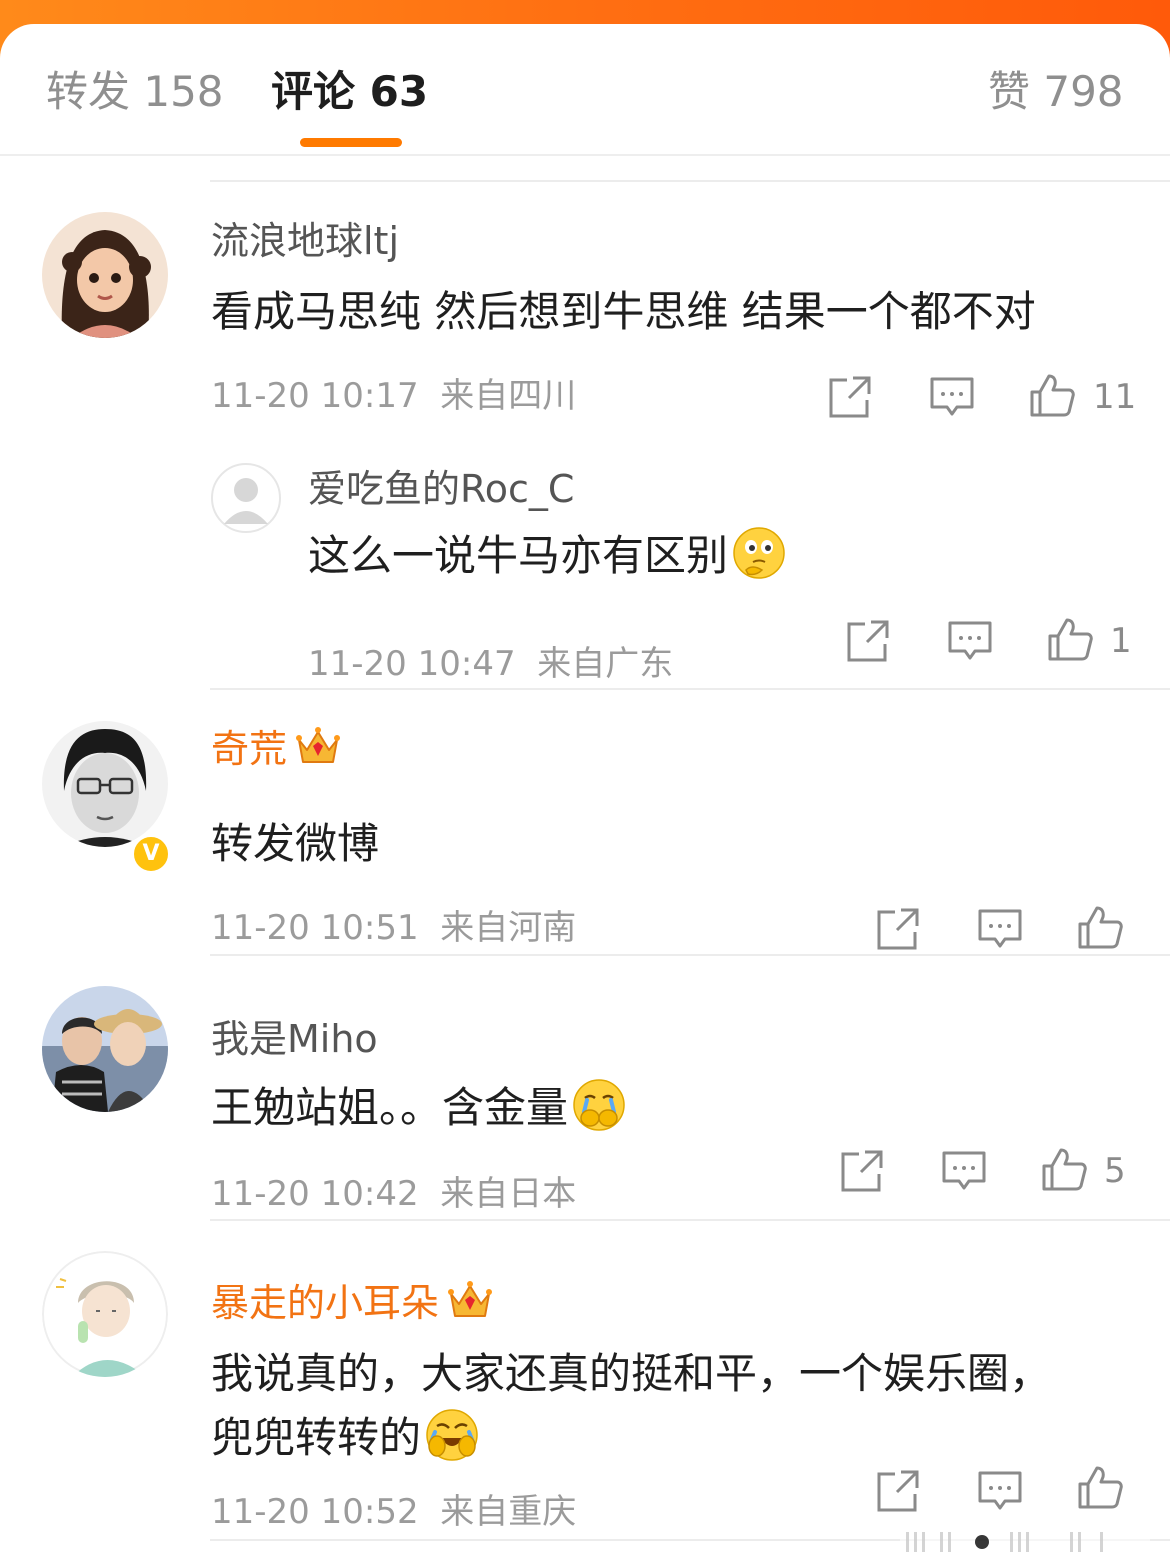 This screenshot has height=1560, width=1170. Describe the element at coordinates (349, 92) in the screenshot. I see `tab-comment: 评论 63` at that location.